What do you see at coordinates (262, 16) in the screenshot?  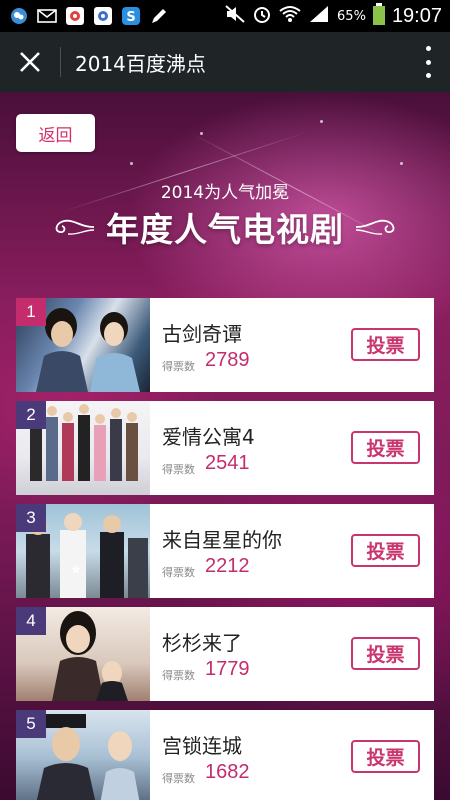 I see `alarm-icon` at bounding box center [262, 16].